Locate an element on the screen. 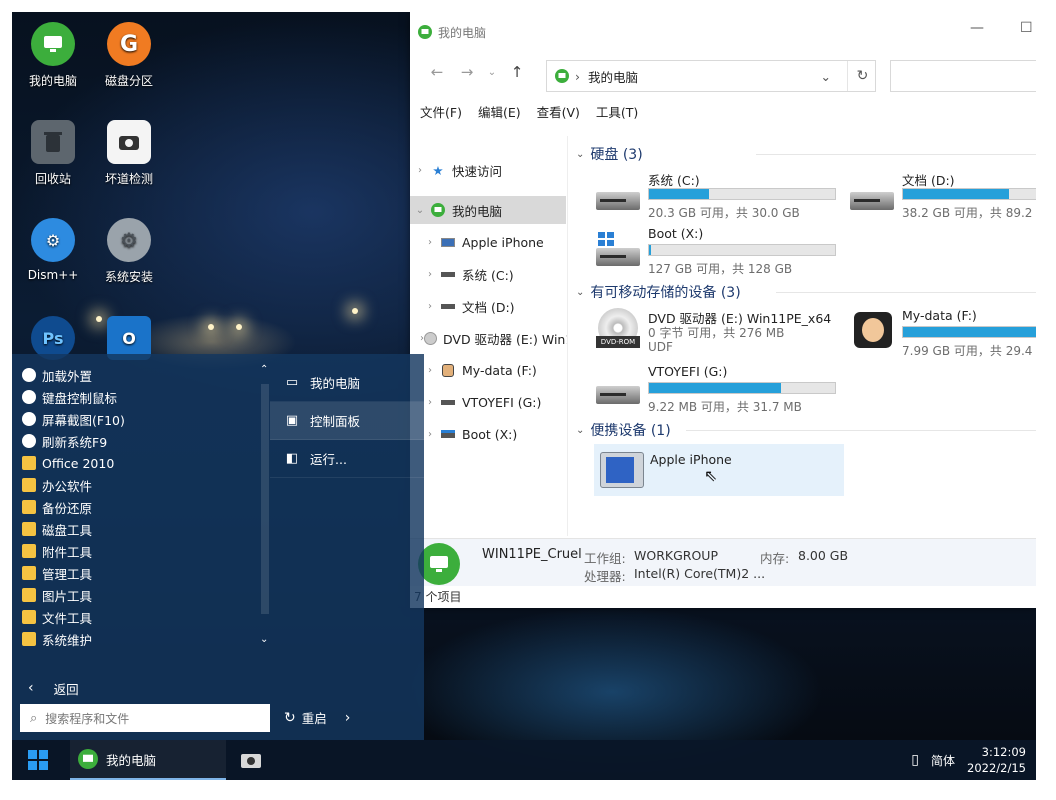 This screenshot has width=1056, height=800. drive-d: 文档 (D:) 38.2 GB 可用，共 89.2 GB is located at coordinates (940, 197).